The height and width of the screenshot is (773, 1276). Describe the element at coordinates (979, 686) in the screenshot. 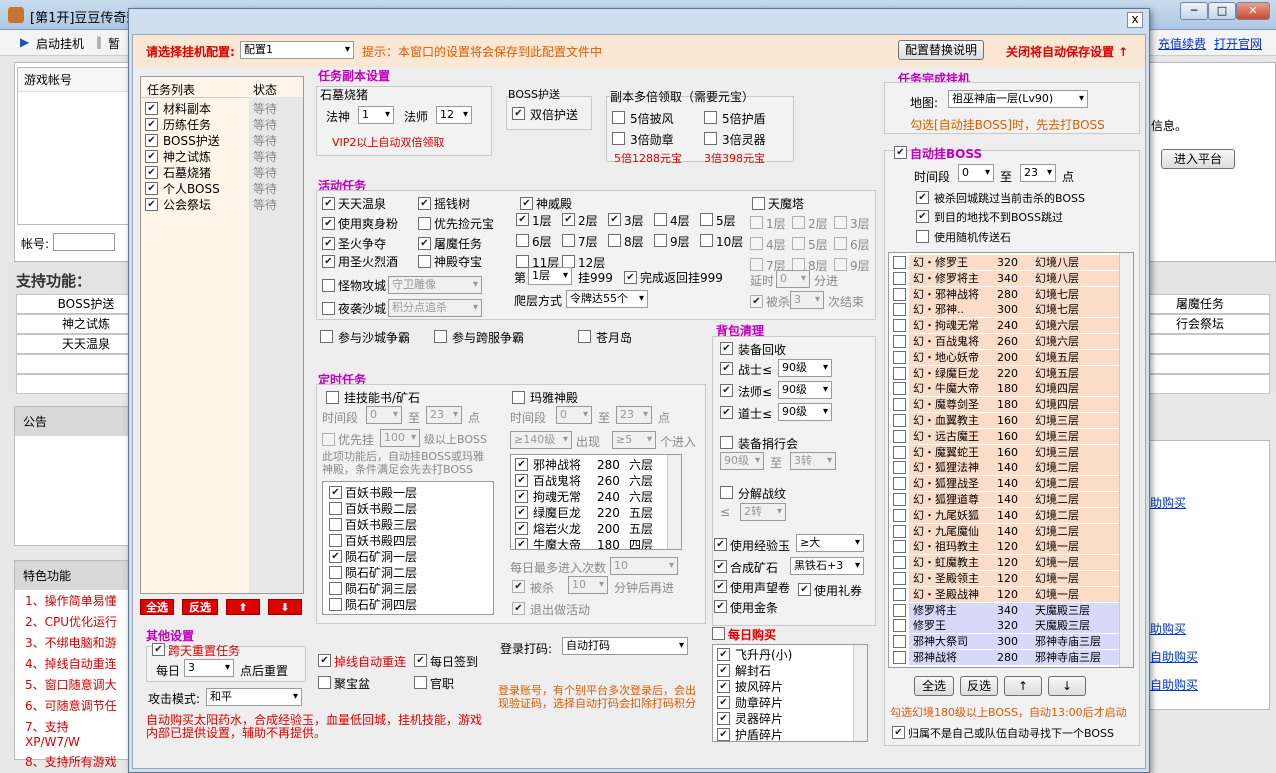

I see `boss-invert-button: 反选` at that location.